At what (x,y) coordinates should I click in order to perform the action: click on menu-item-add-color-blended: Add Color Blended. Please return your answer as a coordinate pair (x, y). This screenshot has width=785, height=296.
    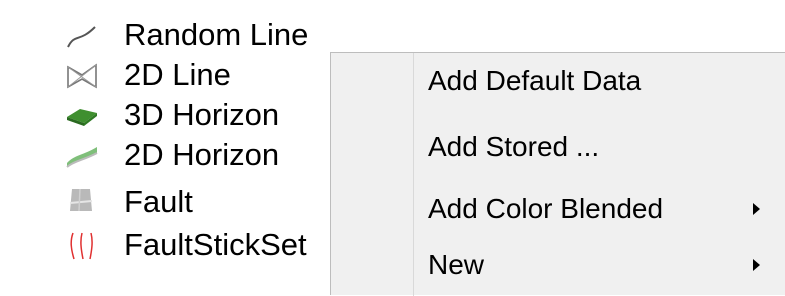
    Looking at the image, I should click on (558, 209).